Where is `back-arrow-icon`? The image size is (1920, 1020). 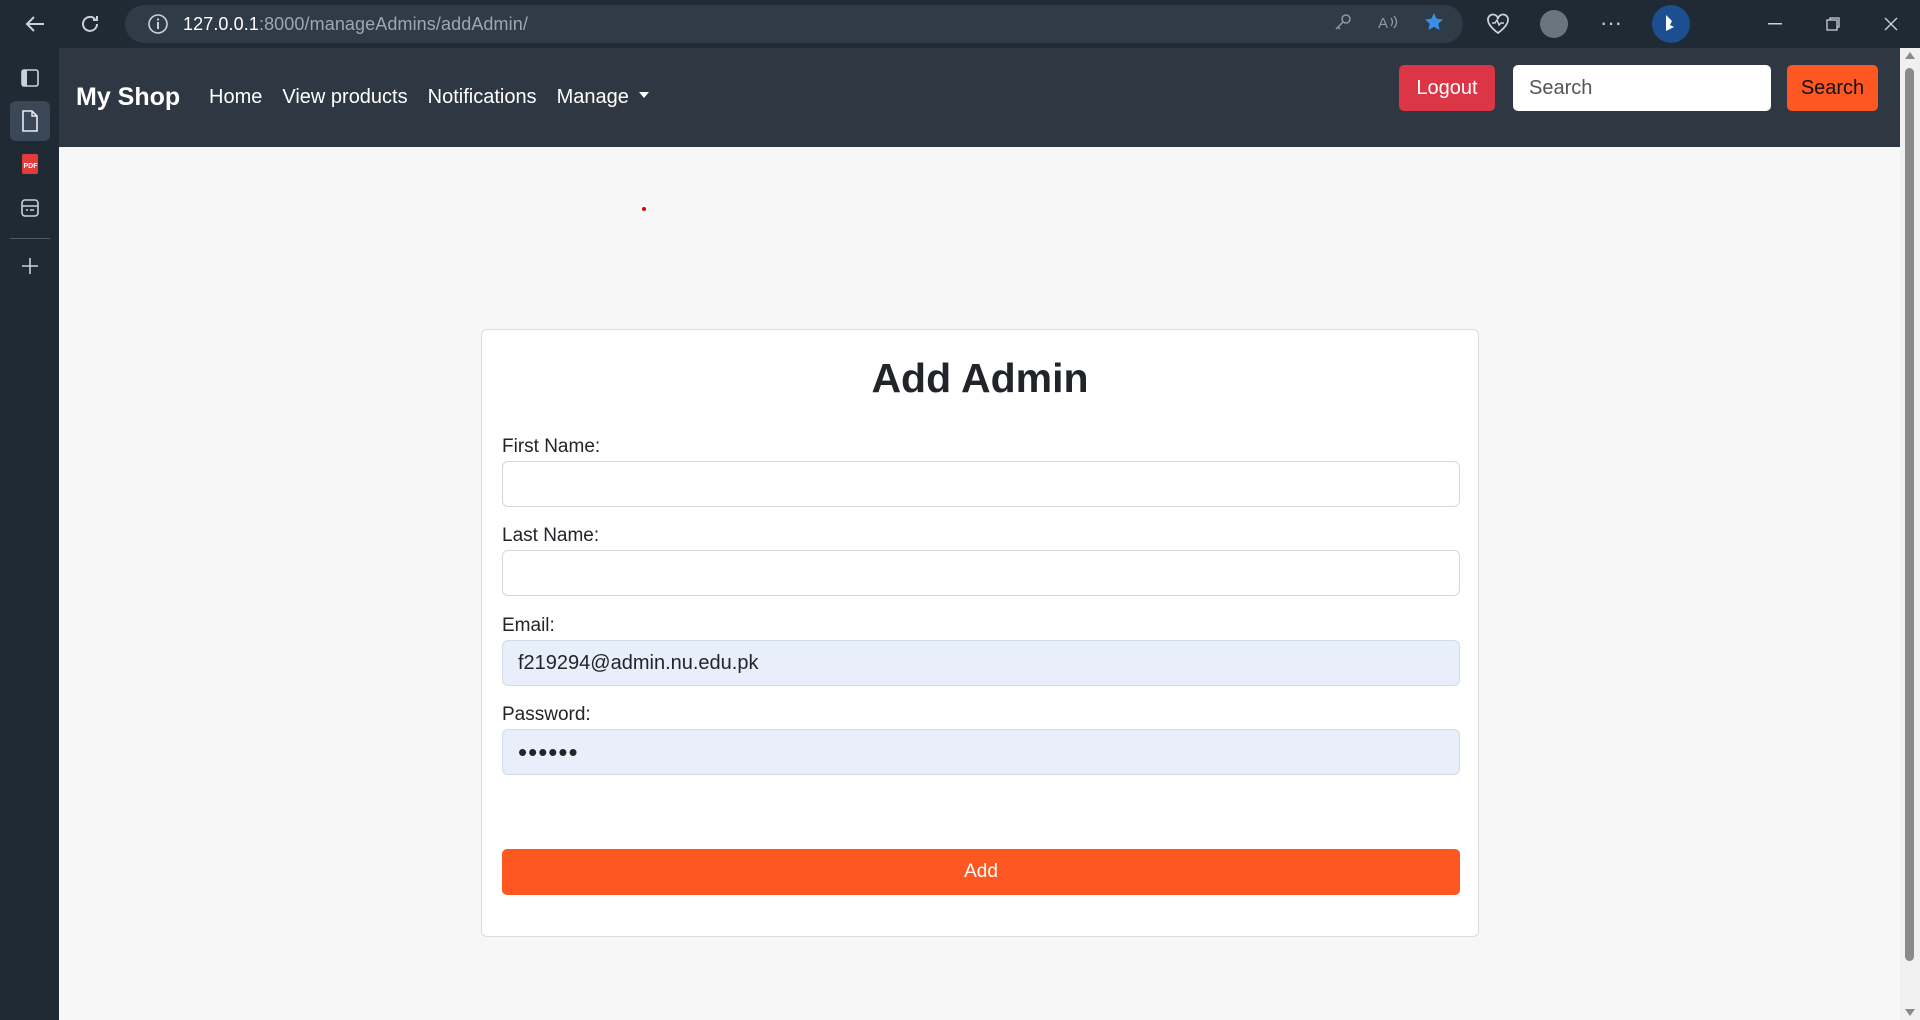
back-arrow-icon is located at coordinates (35, 24).